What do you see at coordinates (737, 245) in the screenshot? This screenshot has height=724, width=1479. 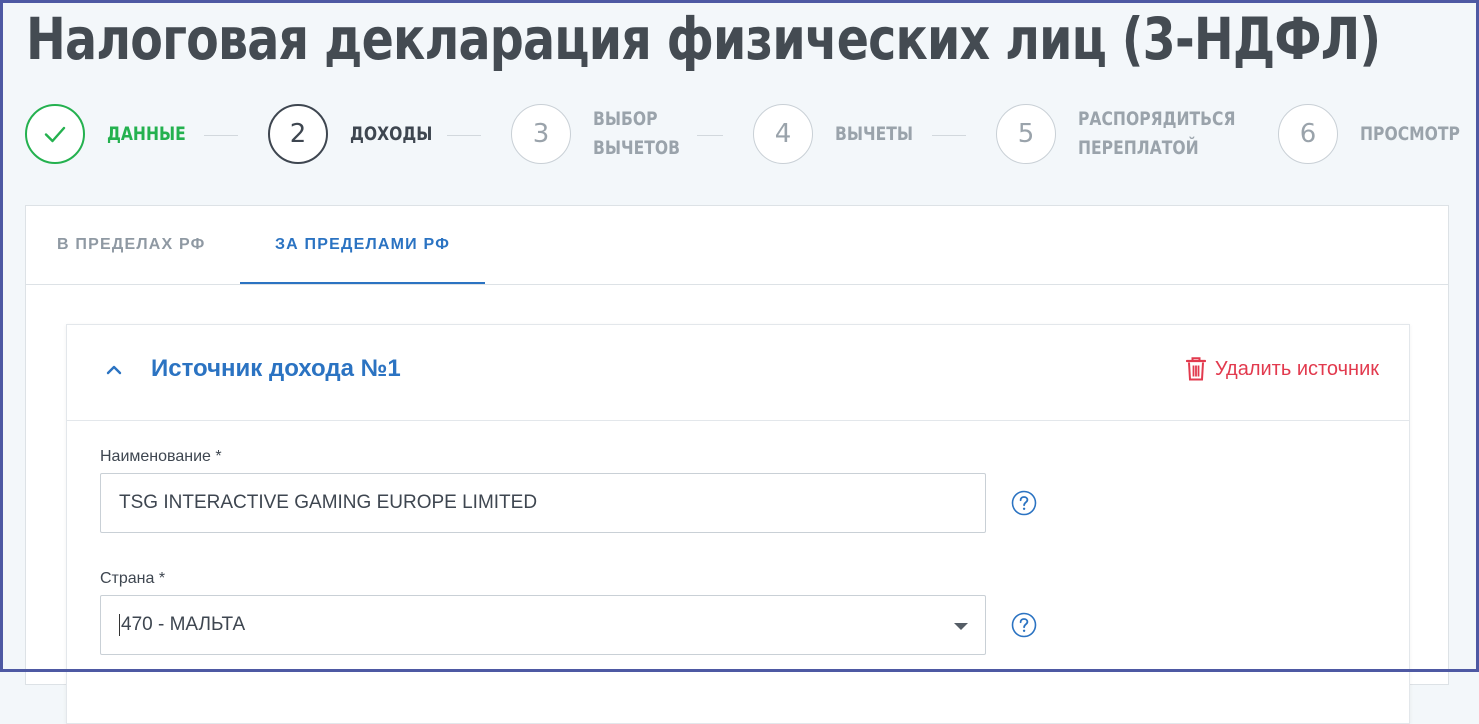 I see `tab-bar: В ПРЕДЕЛАХ РФ ЗА ПРЕДЕЛАМИ РФ` at bounding box center [737, 245].